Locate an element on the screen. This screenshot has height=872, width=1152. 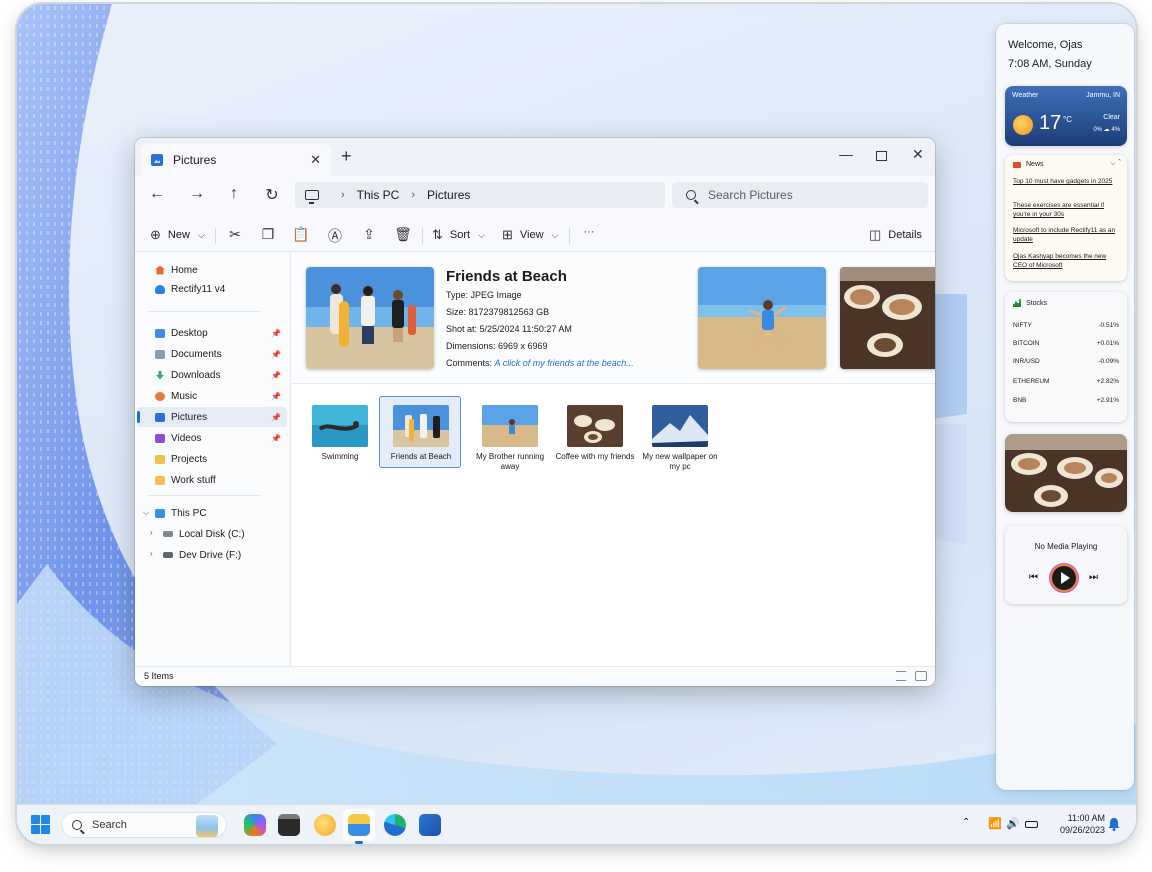
search-input: Search Pictures is located at coordinates (800, 195).